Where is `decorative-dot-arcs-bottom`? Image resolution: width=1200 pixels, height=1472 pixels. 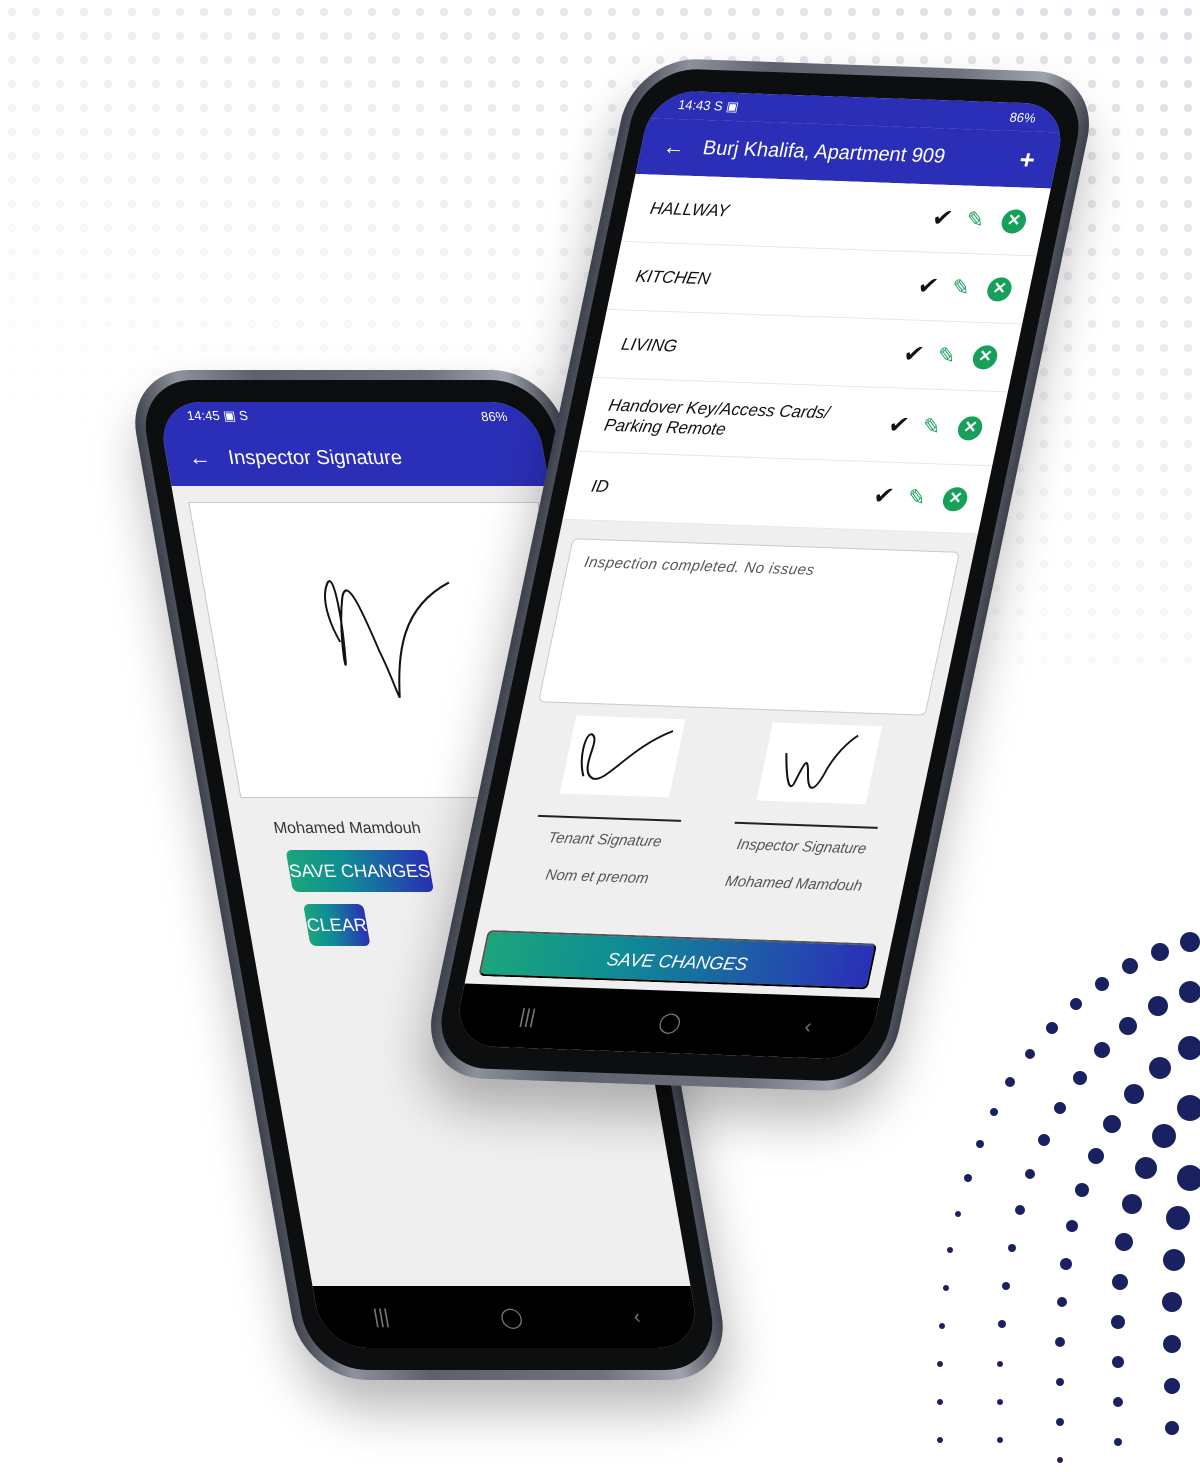 decorative-dot-arcs-bottom is located at coordinates (1068, 1197).